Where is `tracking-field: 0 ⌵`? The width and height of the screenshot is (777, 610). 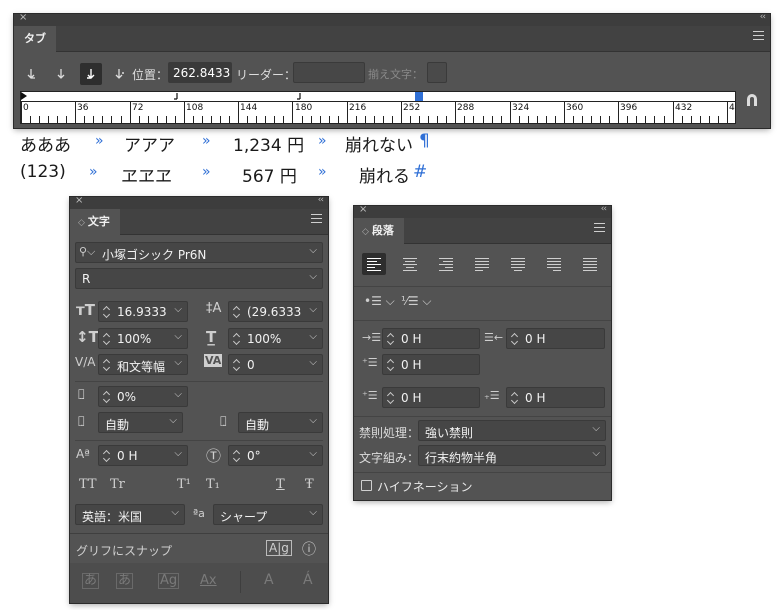 tracking-field: 0 ⌵ is located at coordinates (275, 364).